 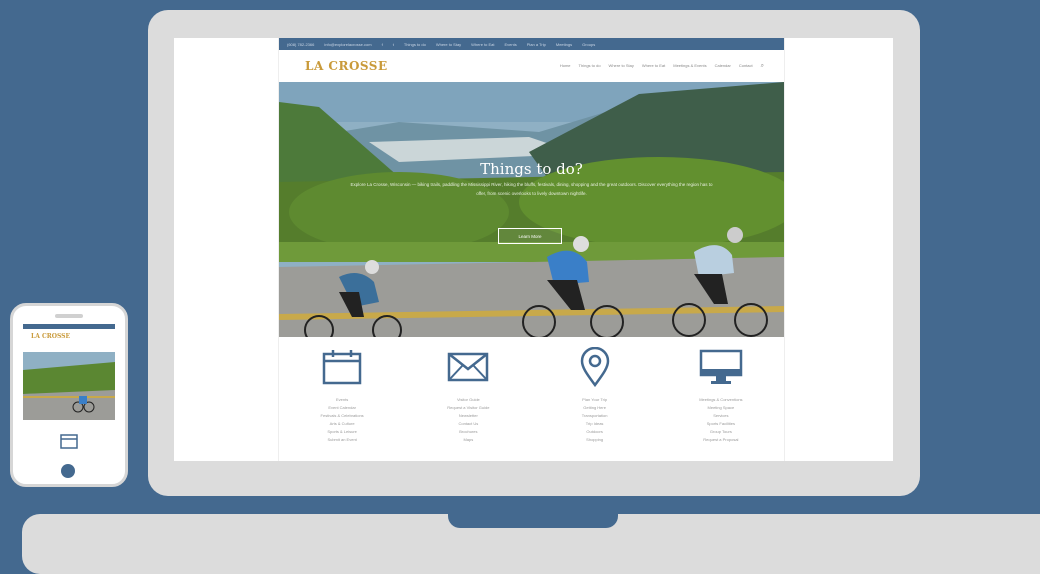 I want to click on feature-link: Trip Ideas, so click(x=595, y=424).